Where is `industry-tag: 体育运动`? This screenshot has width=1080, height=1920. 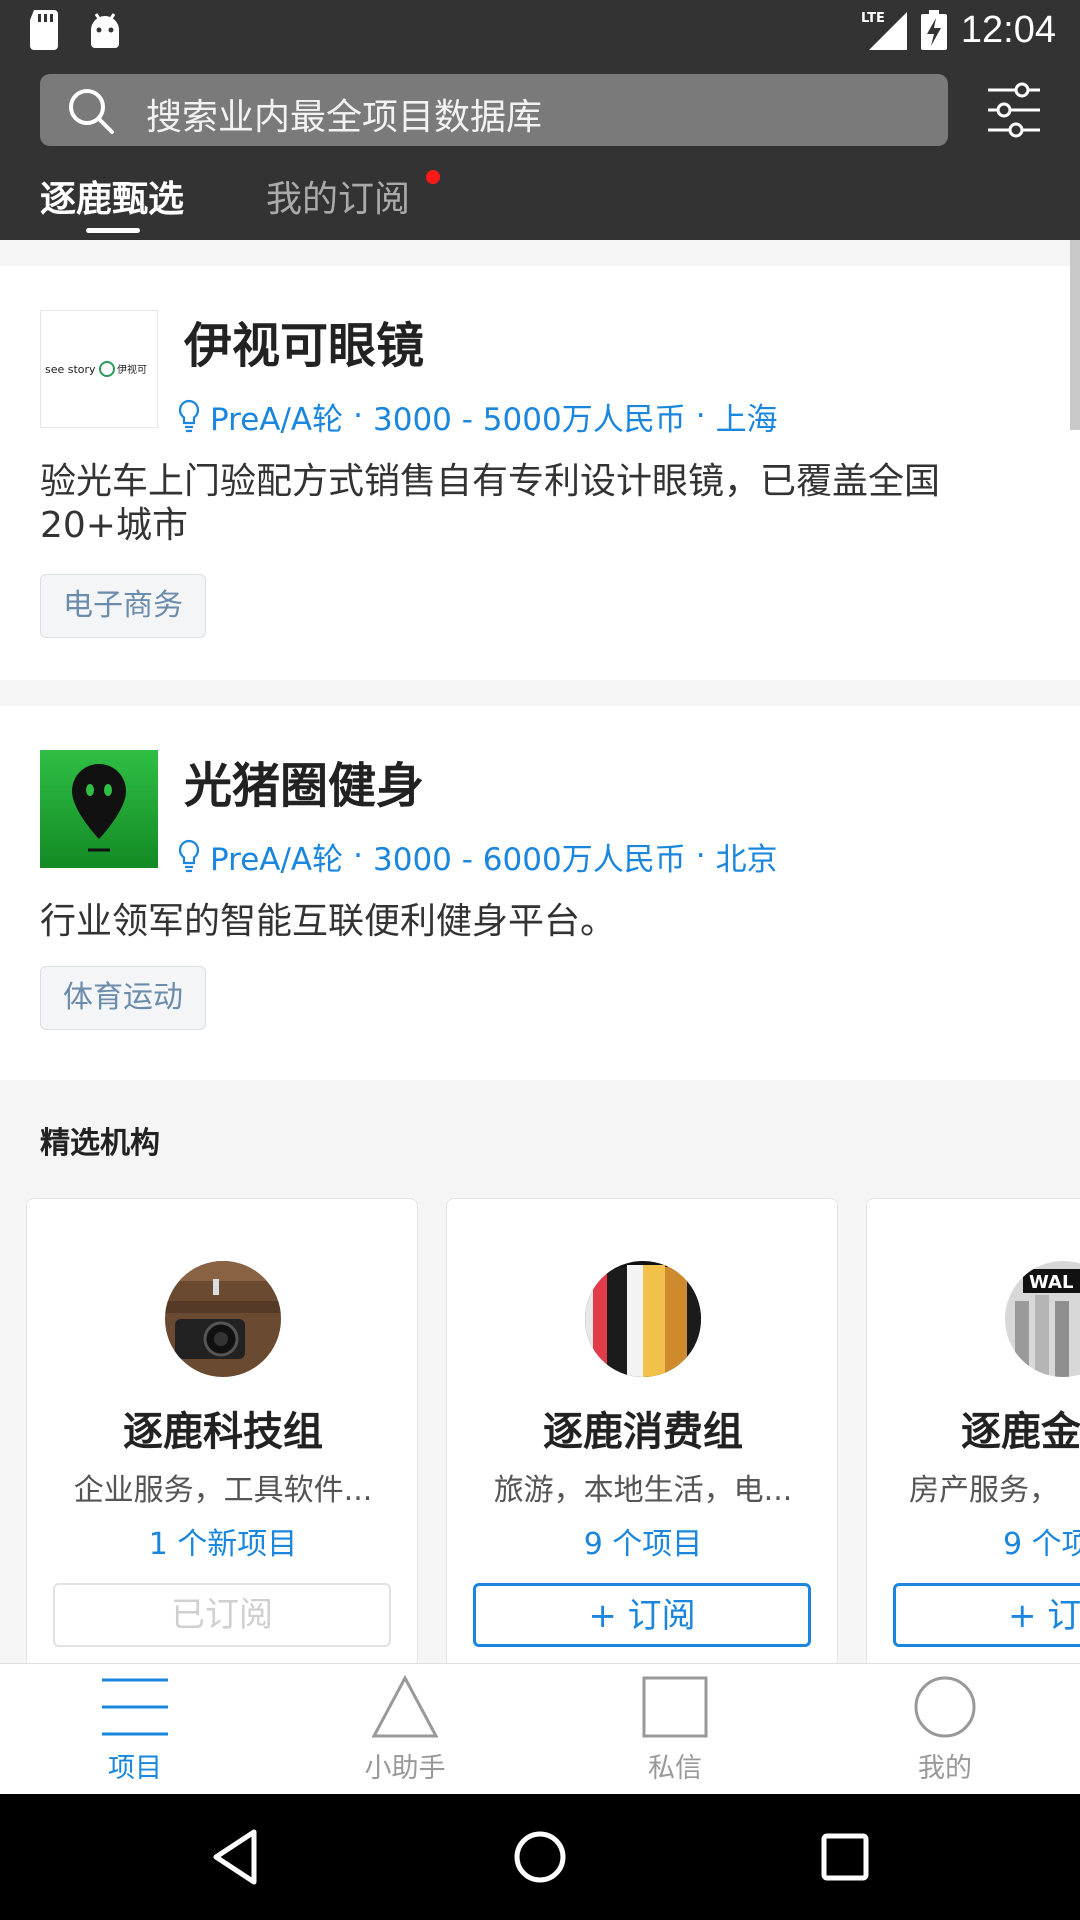
industry-tag: 体育运动 is located at coordinates (123, 998).